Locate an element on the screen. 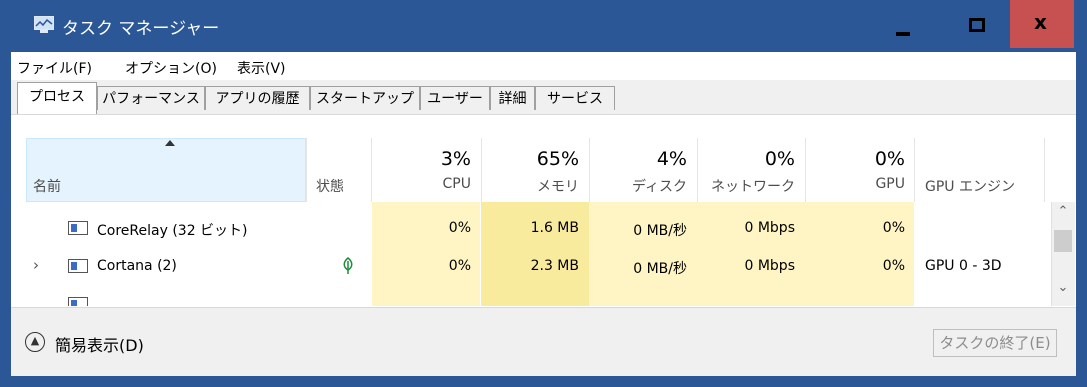 Image resolution: width=1087 pixels, height=387 pixels. window-title: タスク マネージャー is located at coordinates (141, 29).